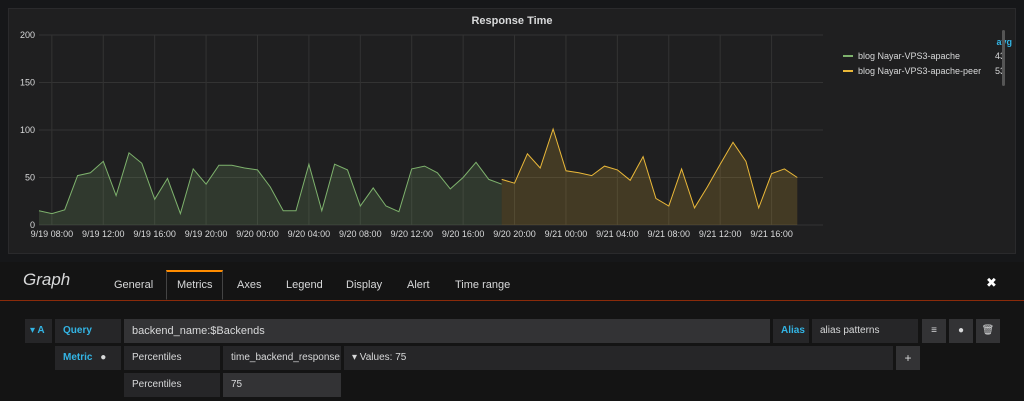 This screenshot has width=1024, height=401. What do you see at coordinates (988, 331) in the screenshot?
I see `trash-icon: 🗑` at bounding box center [988, 331].